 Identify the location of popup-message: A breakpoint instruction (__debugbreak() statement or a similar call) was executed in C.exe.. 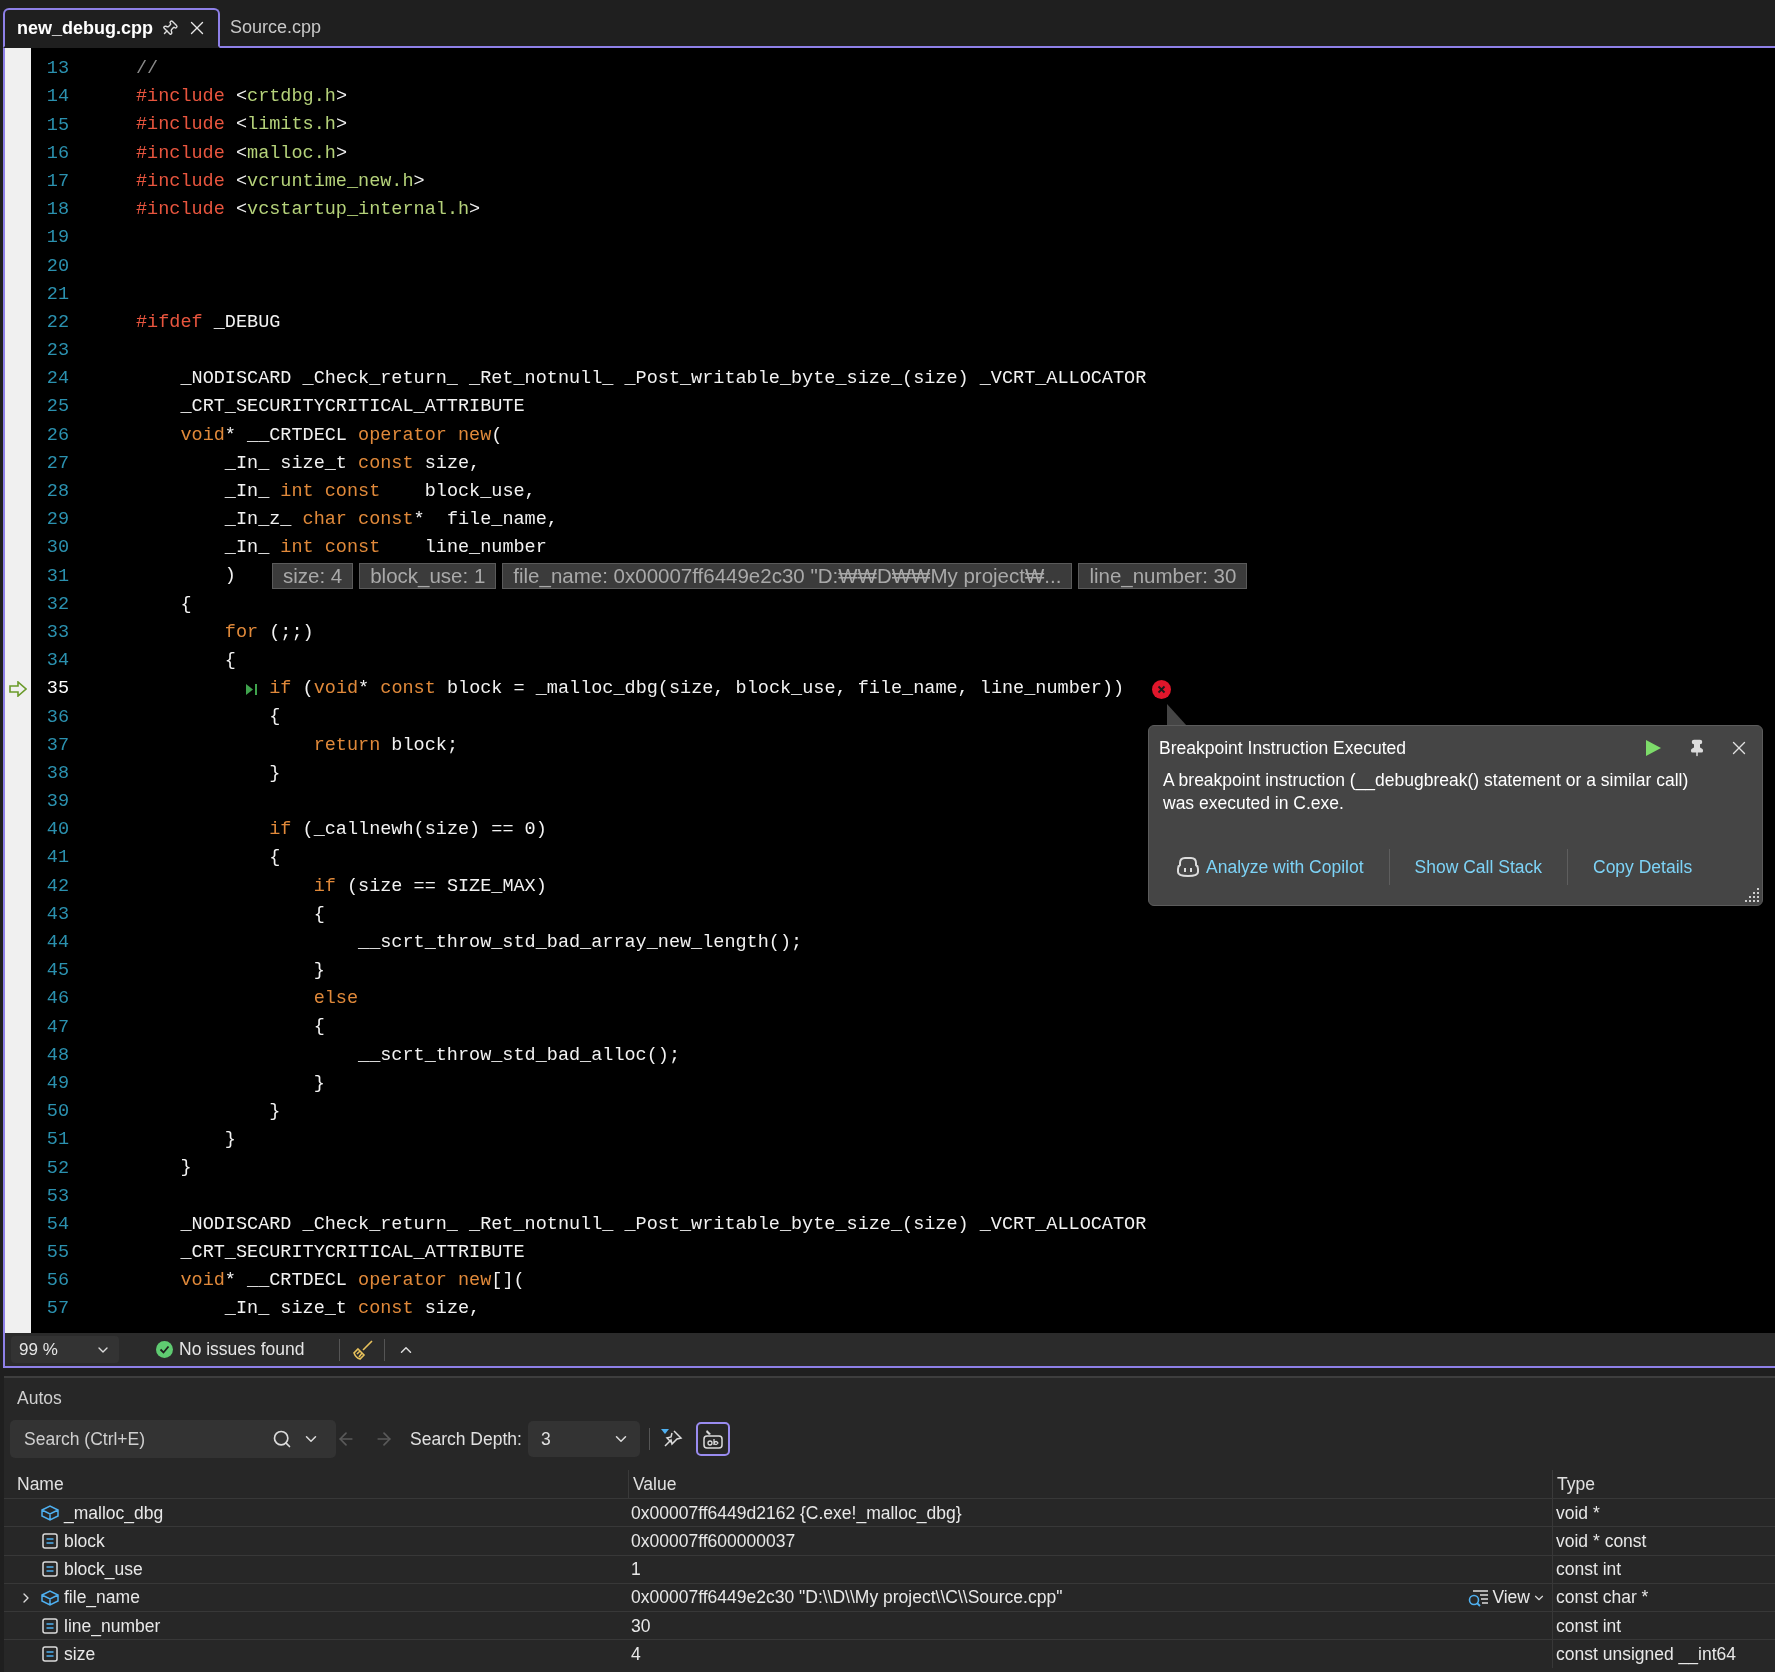
(1426, 792).